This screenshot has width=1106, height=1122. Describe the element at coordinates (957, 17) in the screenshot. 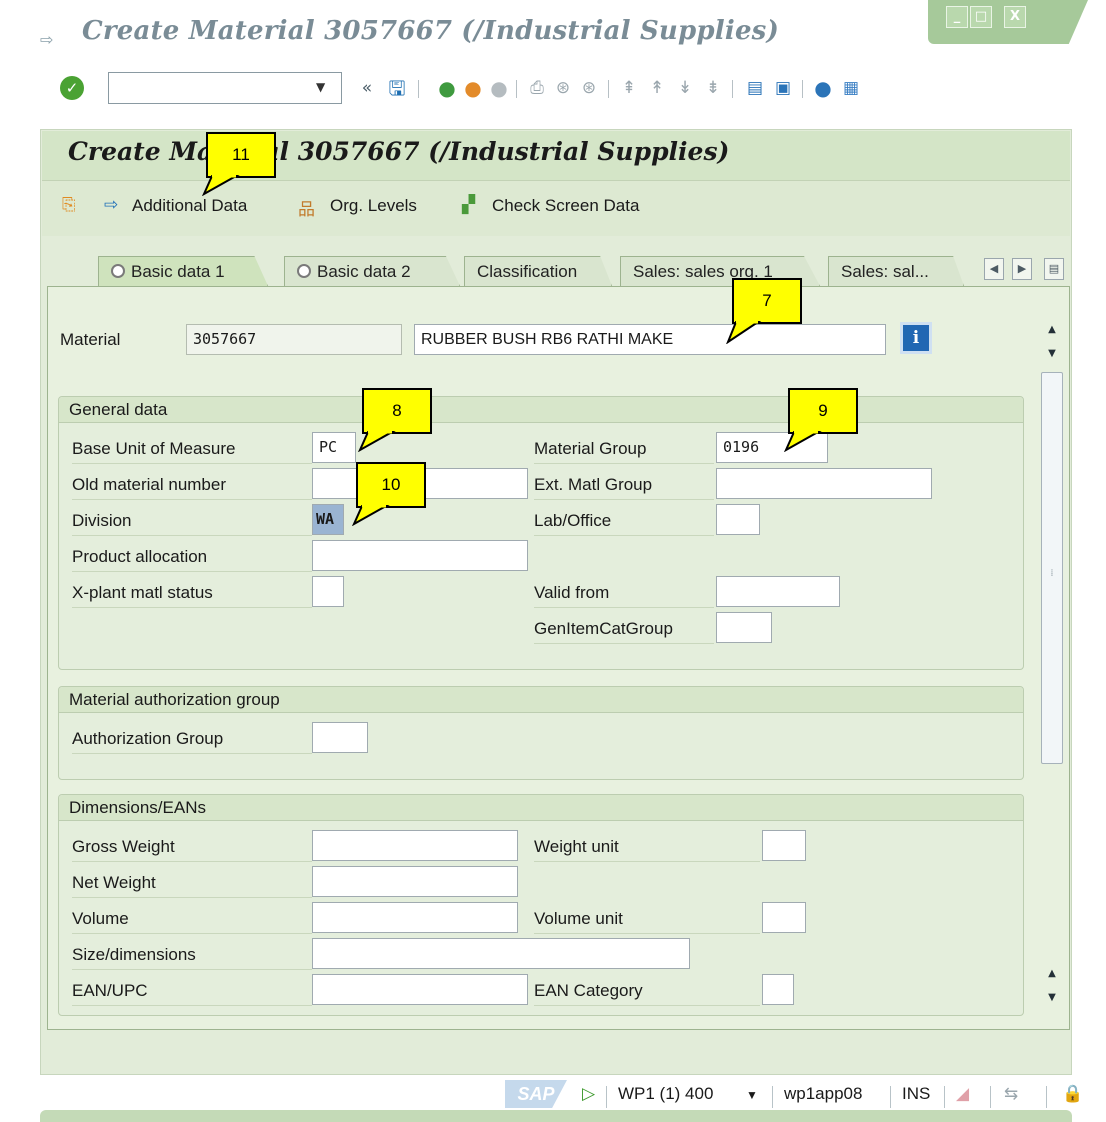

I see `minimize-button: _` at that location.